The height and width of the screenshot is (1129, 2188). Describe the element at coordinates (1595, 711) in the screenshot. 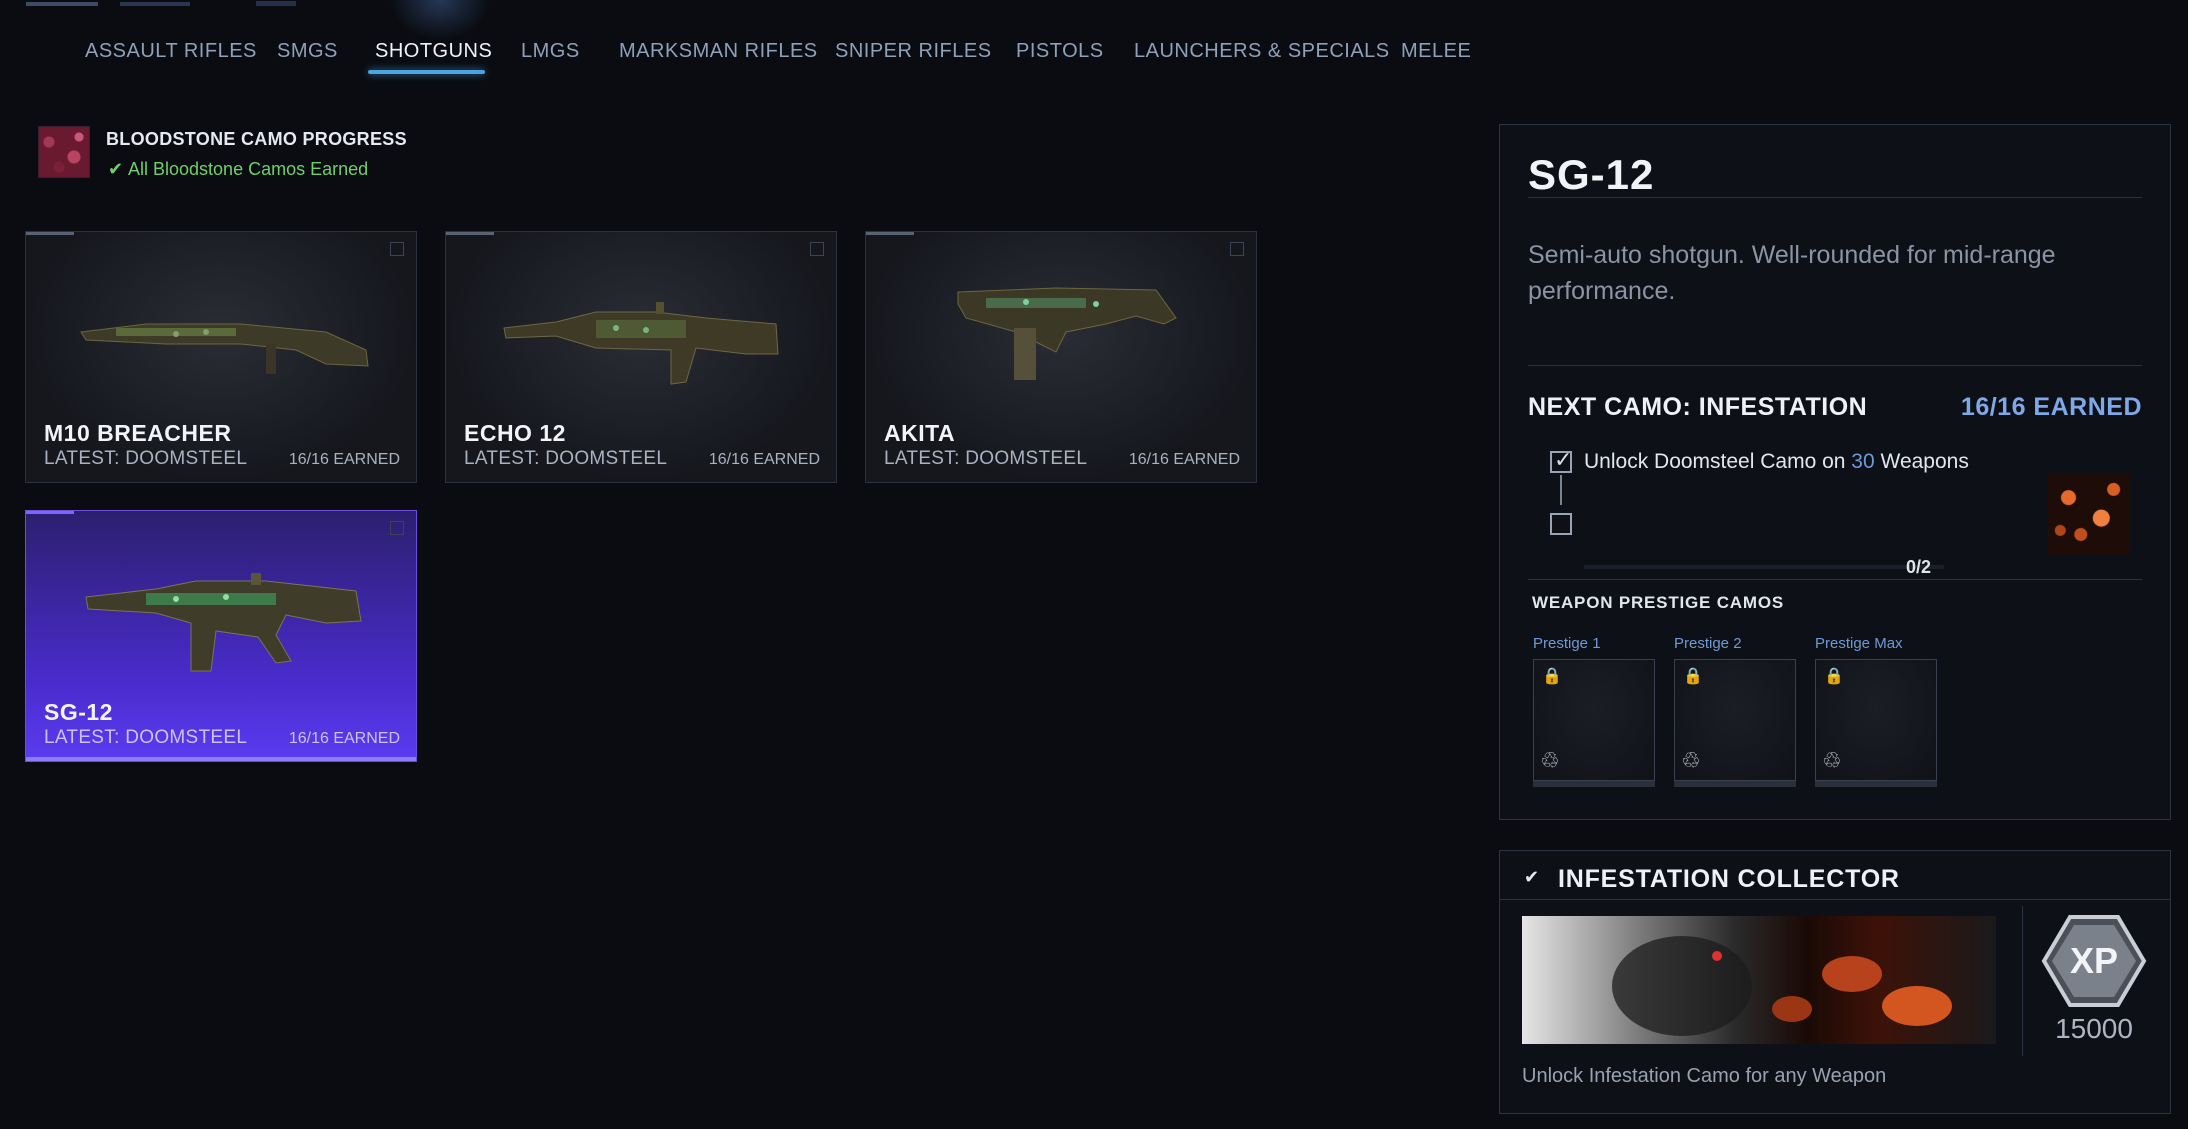

I see `prestige-slot-1: Prestige 1 🔒 ♲` at that location.